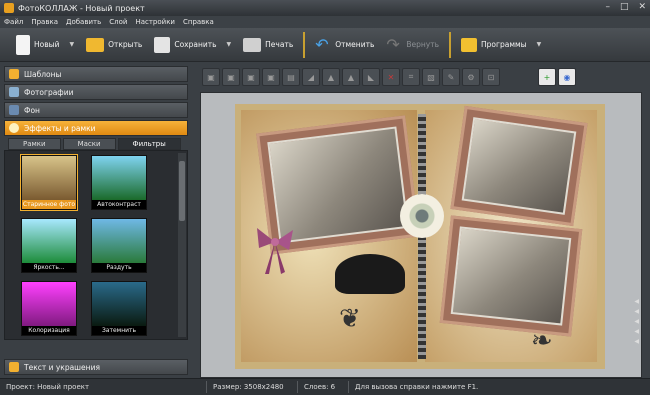  What do you see at coordinates (304, 44) in the screenshot?
I see `toolbar-separator` at bounding box center [304, 44].